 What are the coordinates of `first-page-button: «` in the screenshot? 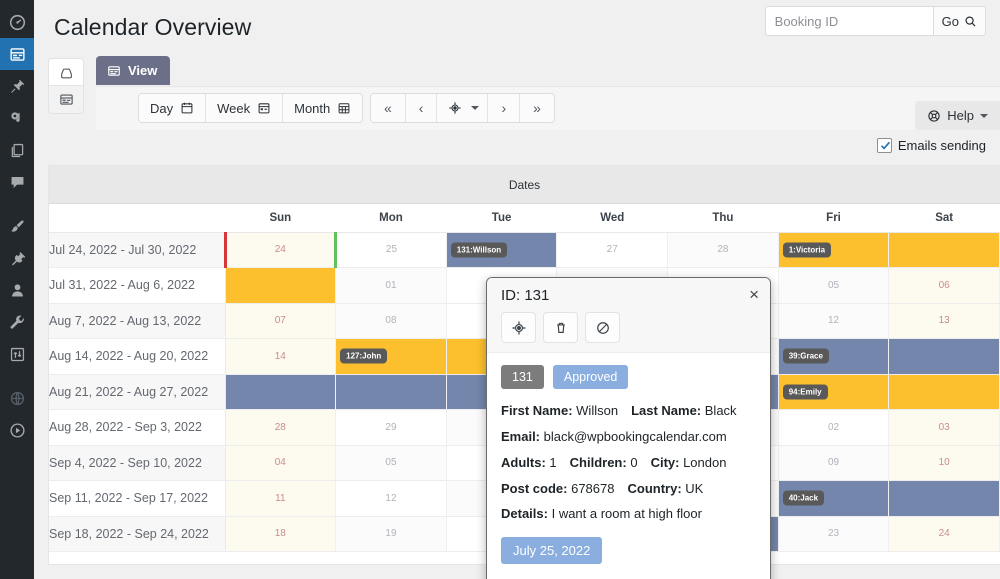 It's located at (388, 108).